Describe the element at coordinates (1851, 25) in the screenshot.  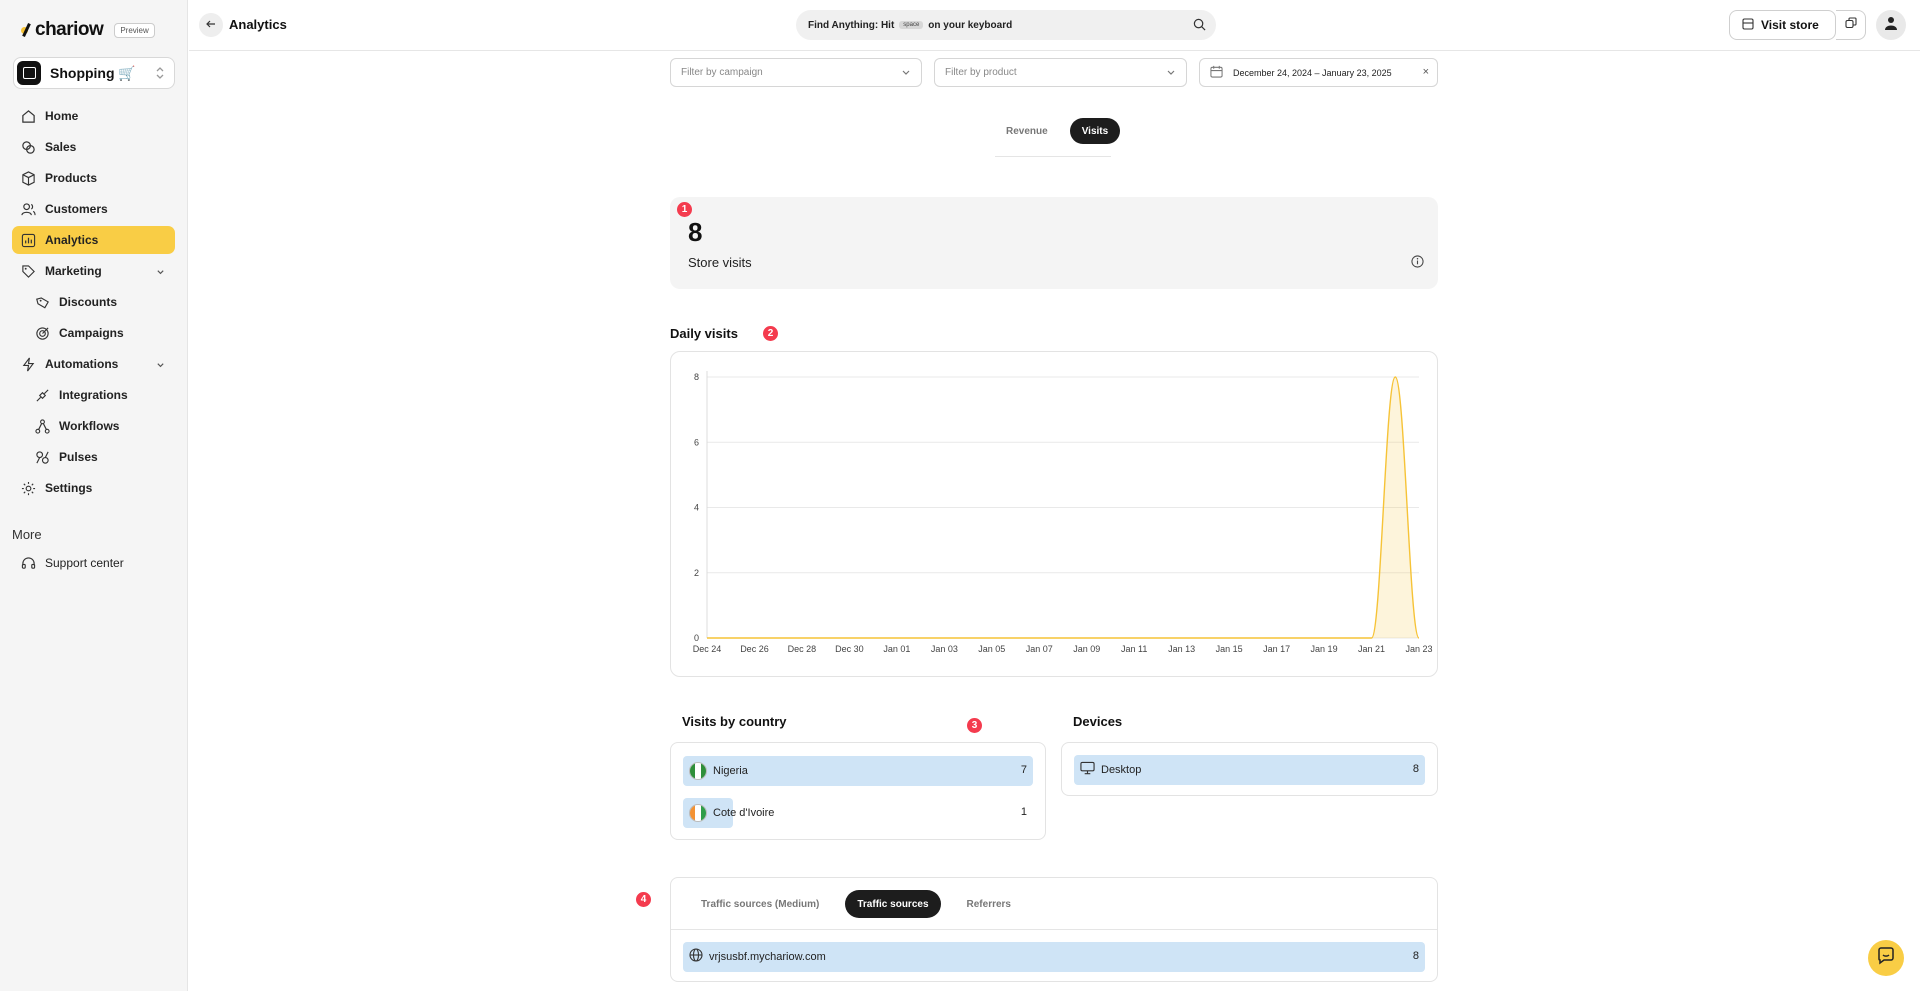
I see `copy-link-button` at that location.